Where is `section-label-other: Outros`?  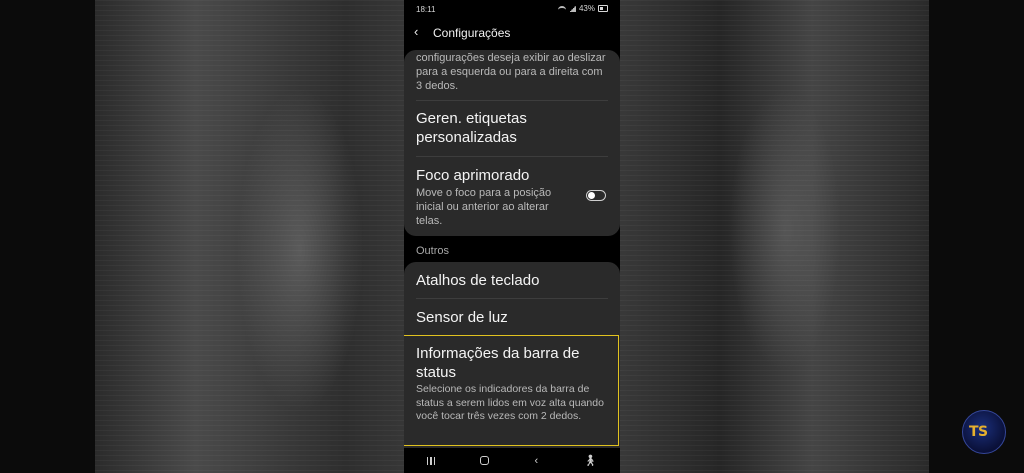 section-label-other: Outros is located at coordinates (433, 251).